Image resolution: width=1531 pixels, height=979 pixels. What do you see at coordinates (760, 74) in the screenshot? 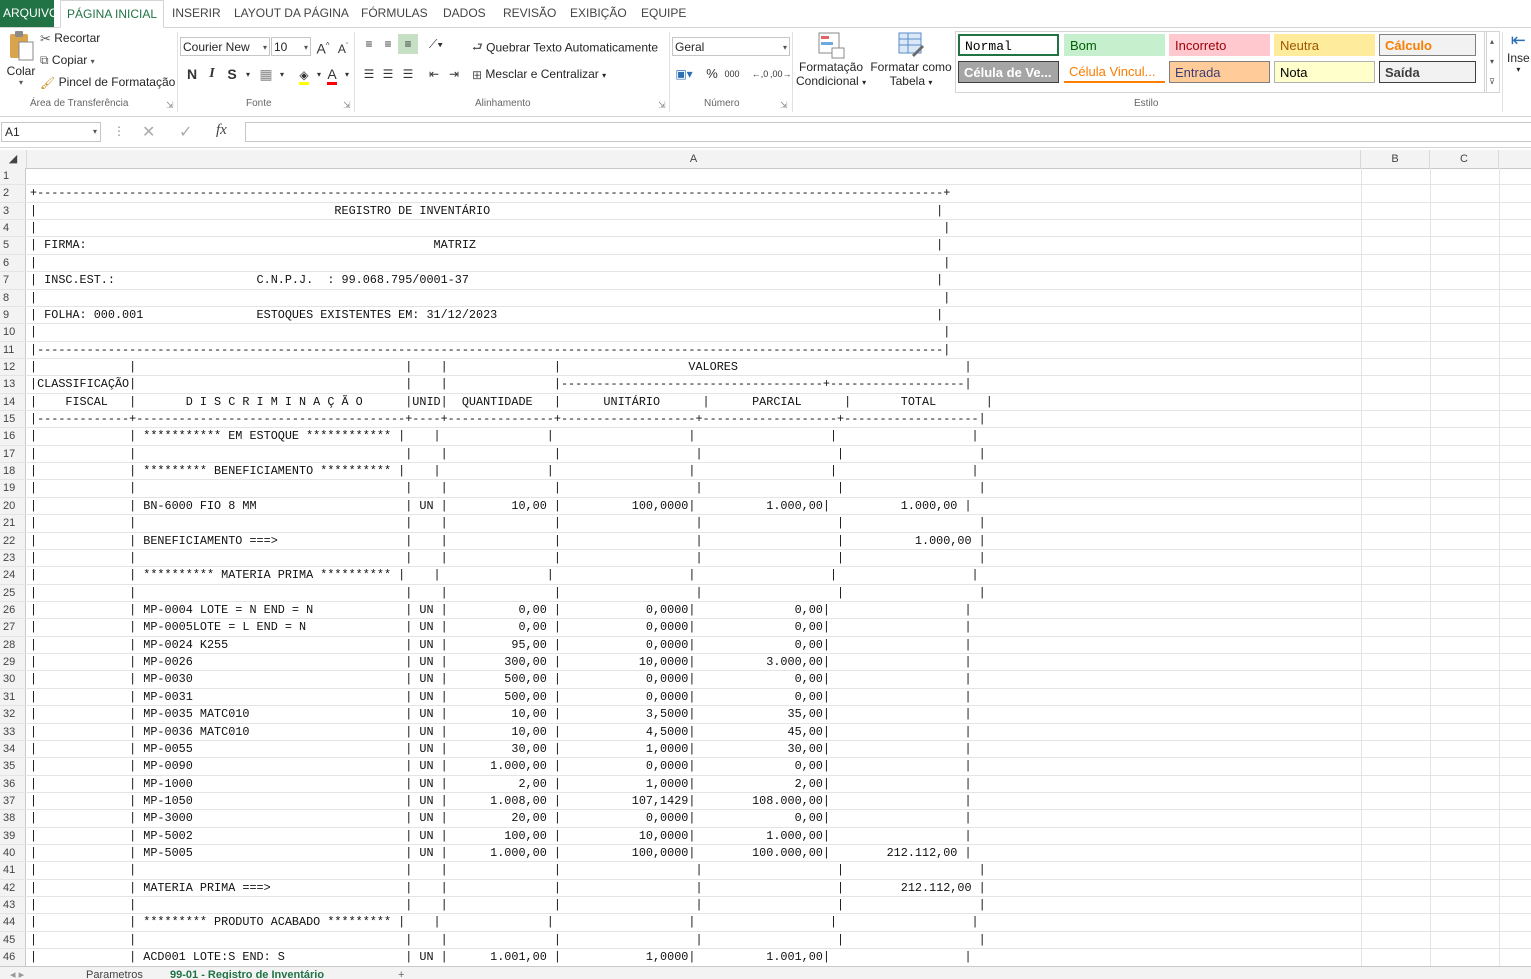
I see `increase-decimal-icon: ←,0` at bounding box center [760, 74].